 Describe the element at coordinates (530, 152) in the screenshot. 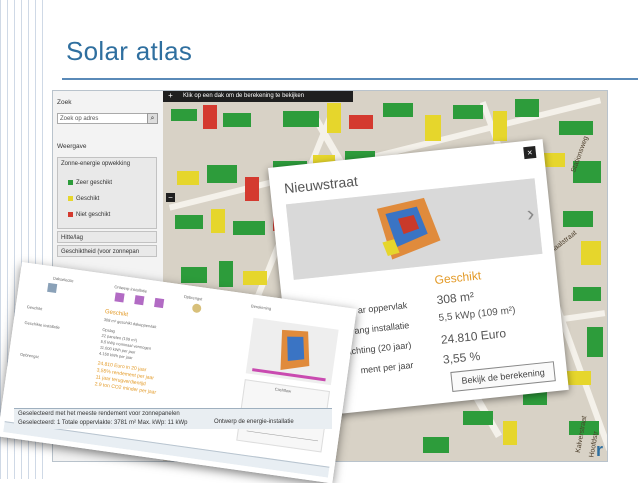

I see `close-icon: ×` at that location.